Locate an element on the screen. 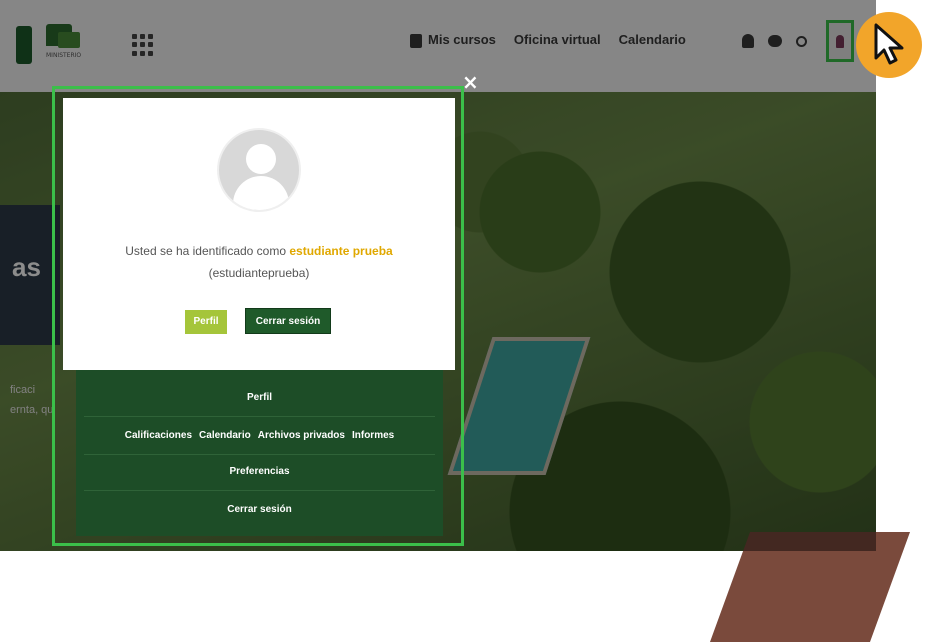 The width and height of the screenshot is (926, 642). menu-item-informes: Informes is located at coordinates (373, 435).